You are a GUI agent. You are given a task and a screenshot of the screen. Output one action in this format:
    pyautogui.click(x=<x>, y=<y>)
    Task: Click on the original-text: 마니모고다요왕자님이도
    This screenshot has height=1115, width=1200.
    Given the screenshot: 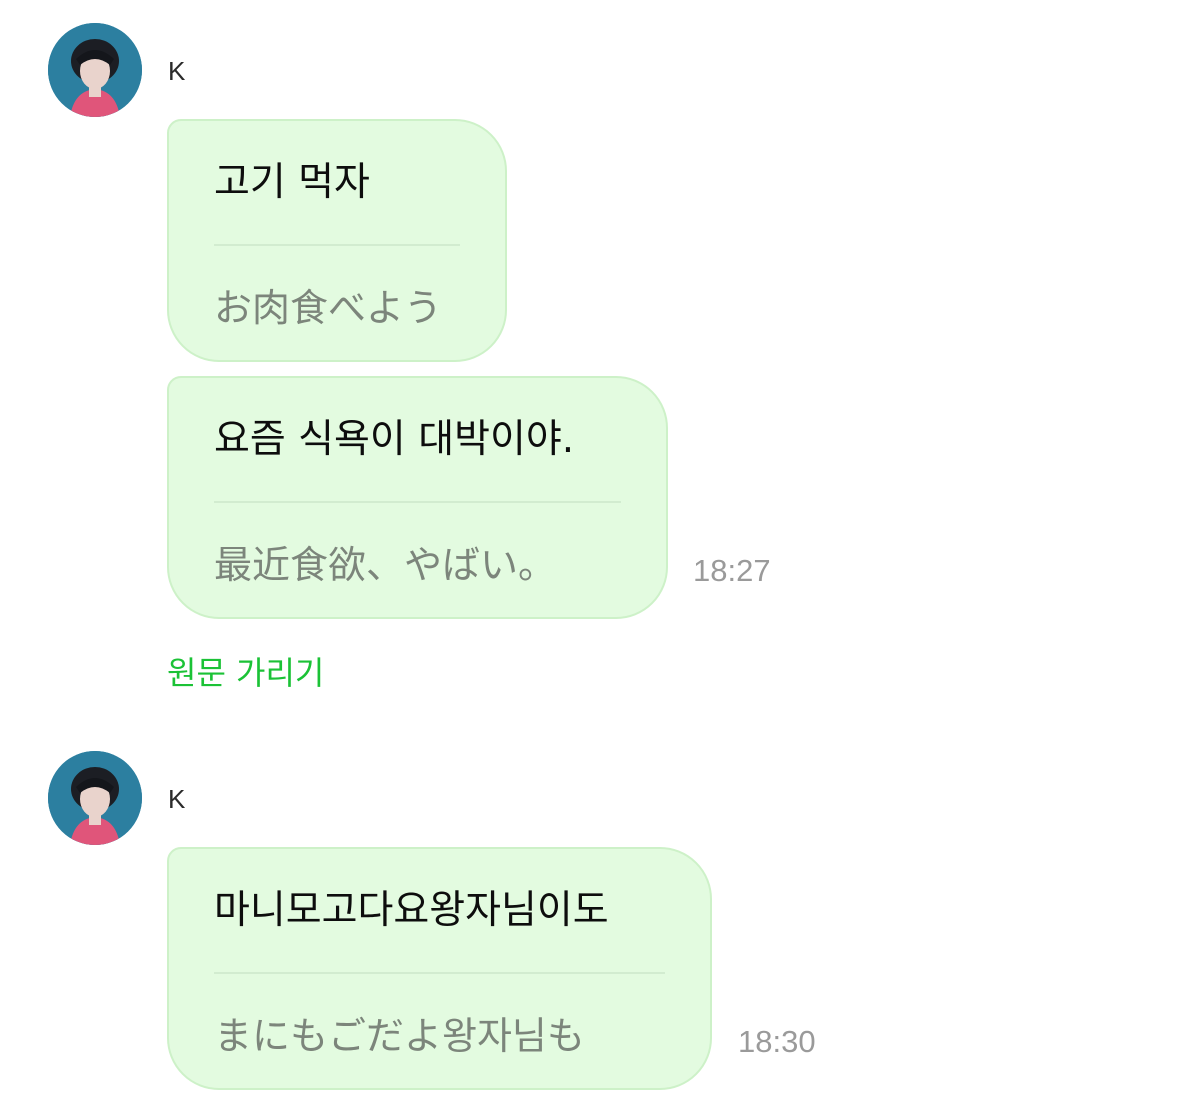 What is the action you would take?
    pyautogui.click(x=411, y=910)
    